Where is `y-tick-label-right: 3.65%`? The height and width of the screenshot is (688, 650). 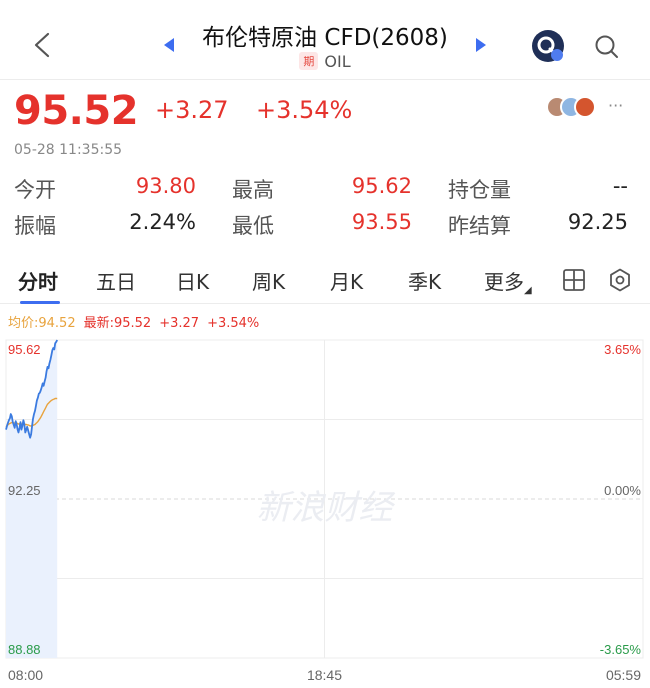
y-tick-label-right: 3.65% is located at coordinates (622, 349).